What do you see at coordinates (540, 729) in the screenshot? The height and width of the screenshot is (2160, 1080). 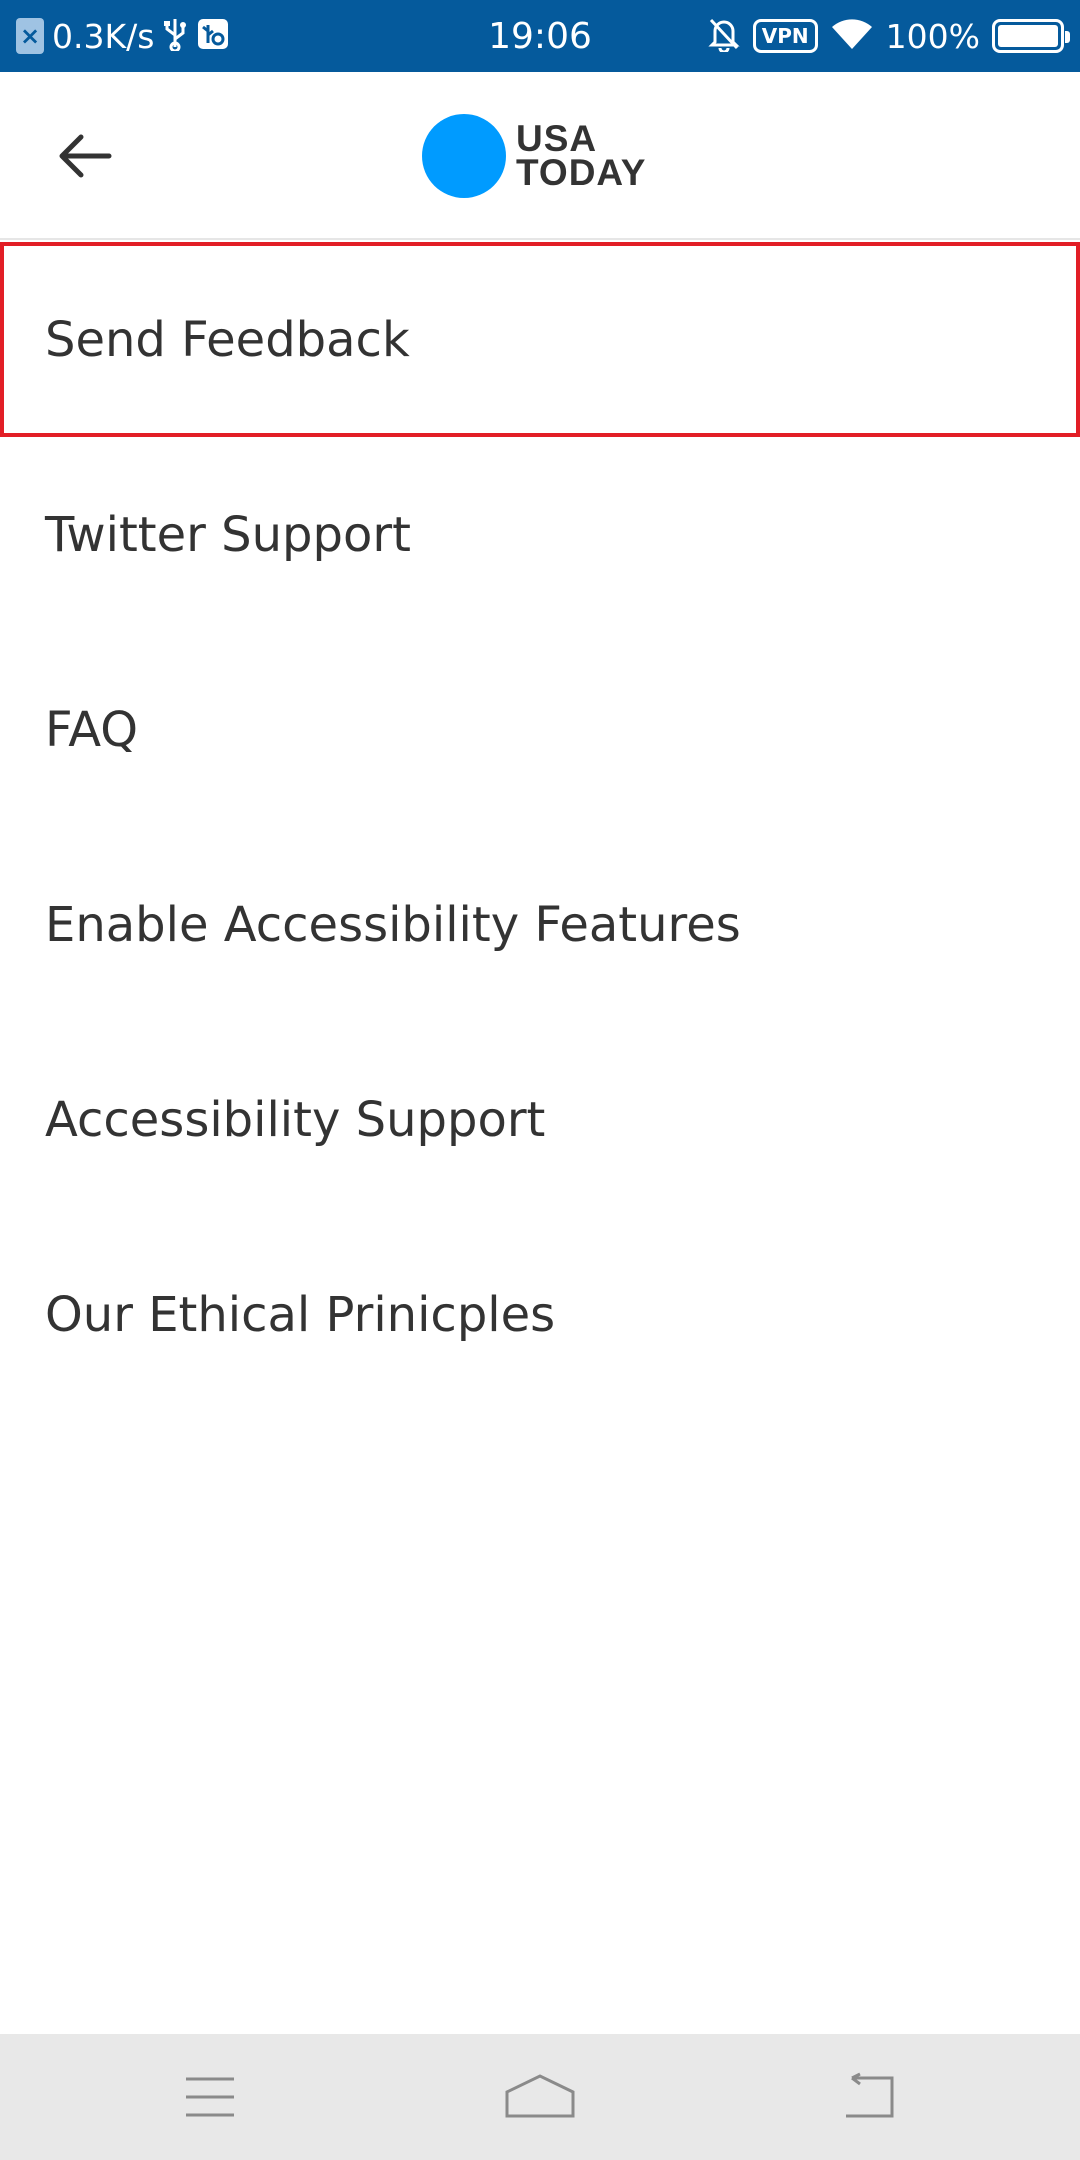 I see `menu-item-faq: FAQ` at bounding box center [540, 729].